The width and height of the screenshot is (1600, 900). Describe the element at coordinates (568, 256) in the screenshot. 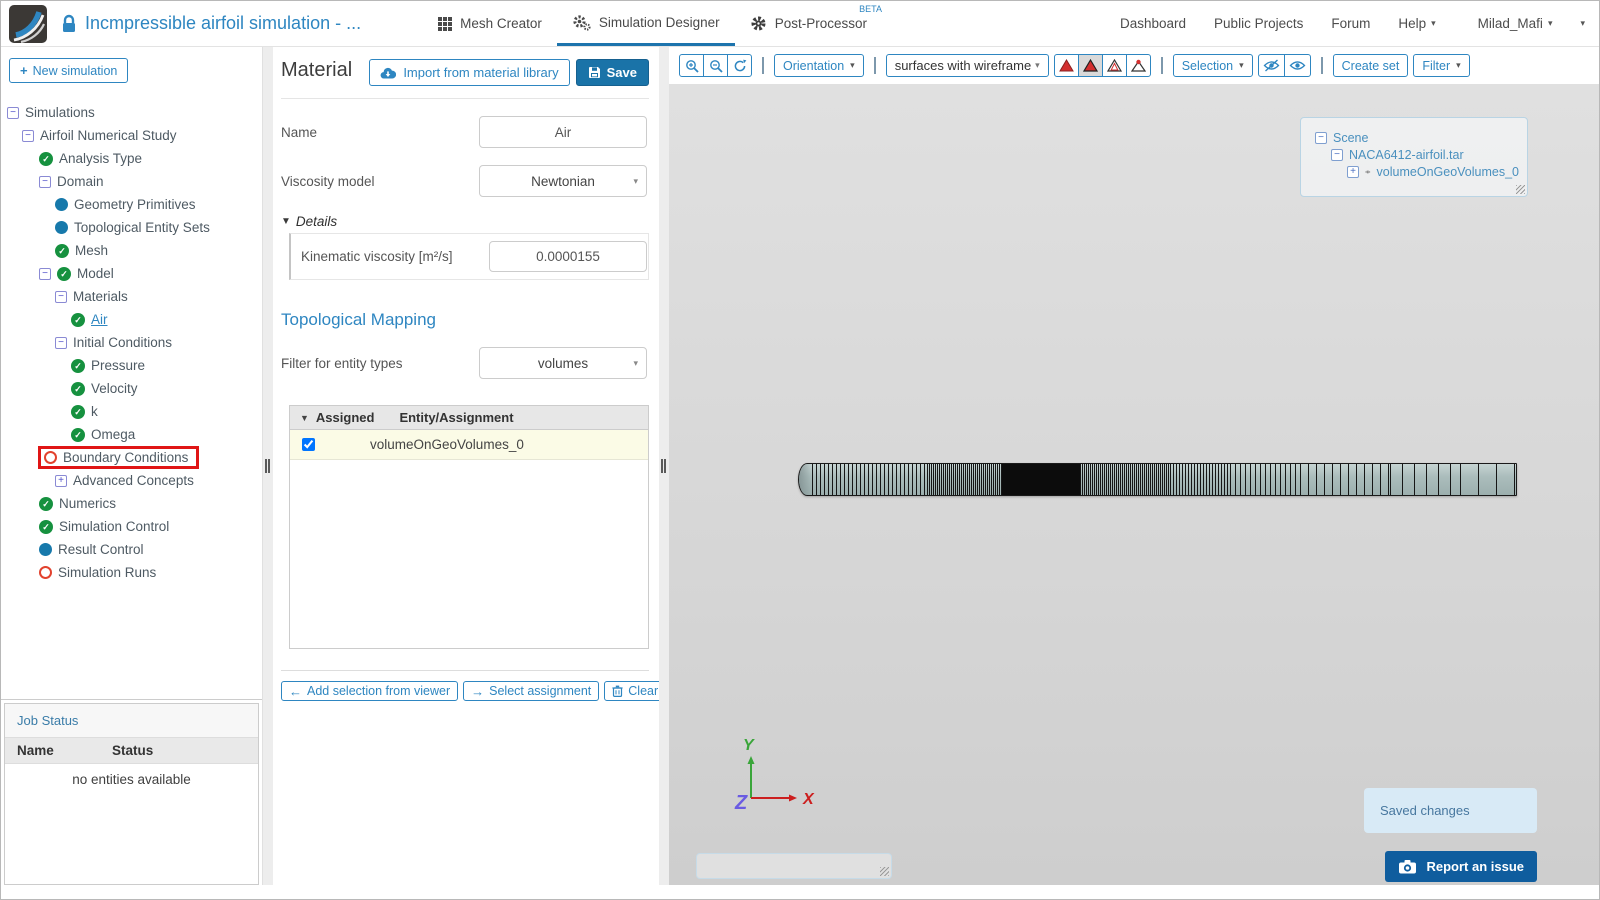

I see `kinematic-viscosity-input` at that location.